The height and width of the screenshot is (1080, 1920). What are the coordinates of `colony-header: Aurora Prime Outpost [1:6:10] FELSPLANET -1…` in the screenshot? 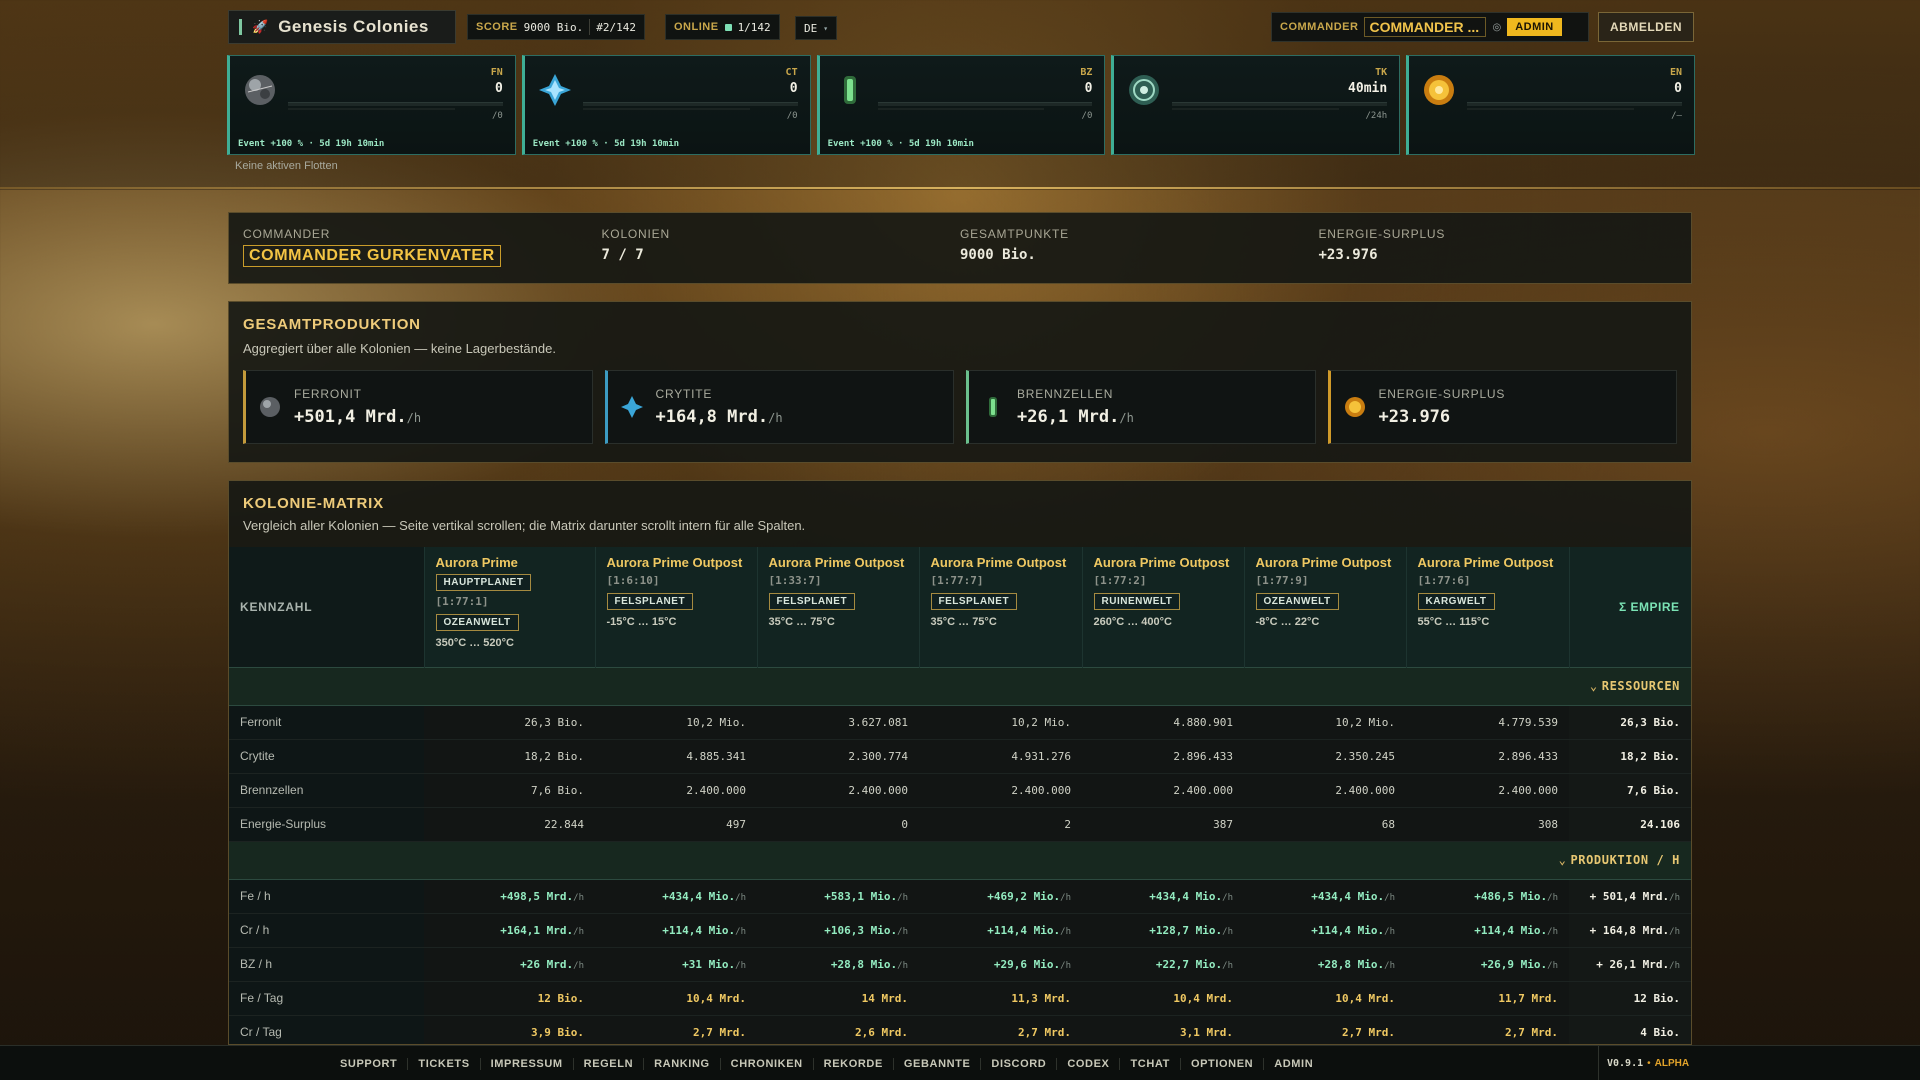 It's located at (676, 607).